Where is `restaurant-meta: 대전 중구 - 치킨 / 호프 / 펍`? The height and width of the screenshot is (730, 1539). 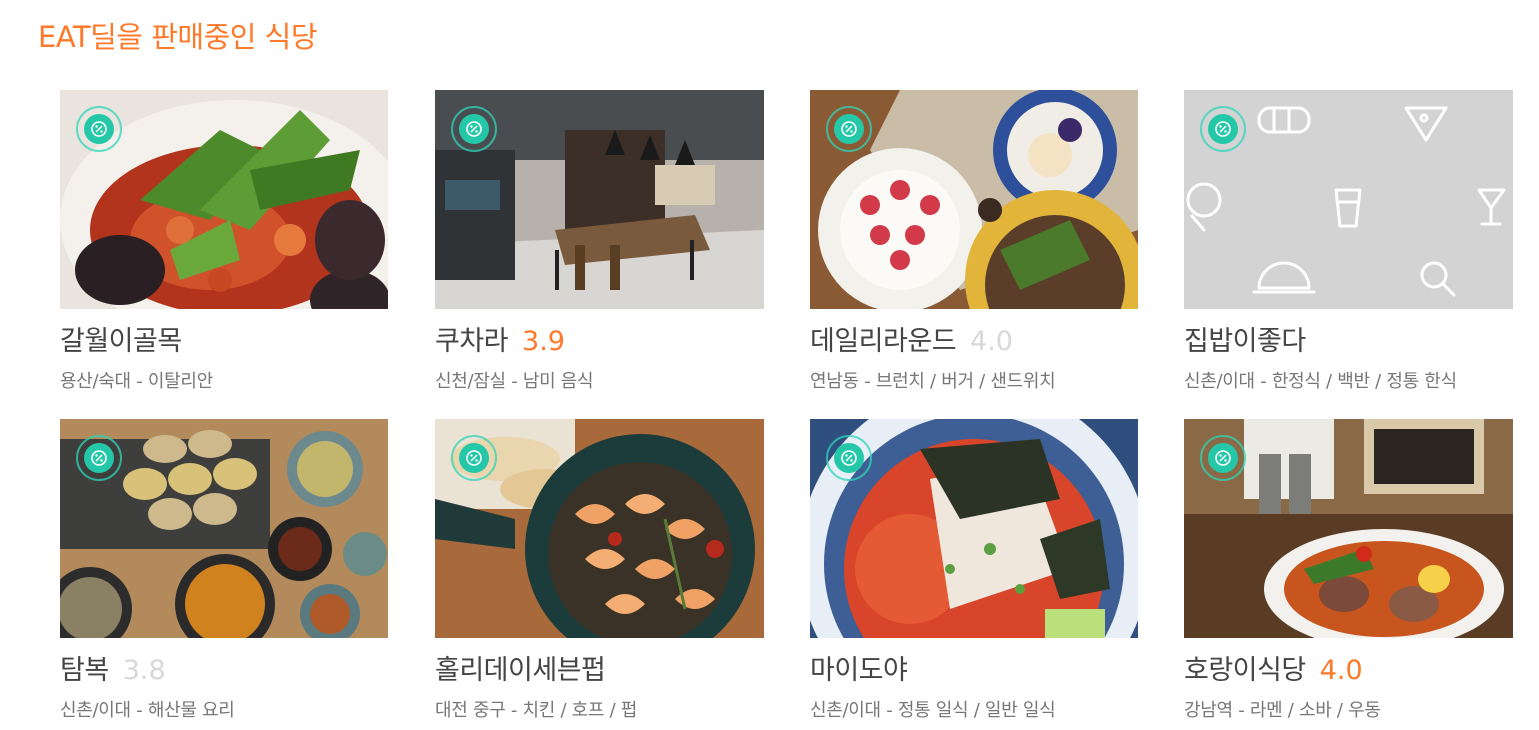 restaurant-meta: 대전 중구 - 치킨 / 호프 / 펍 is located at coordinates (536, 710).